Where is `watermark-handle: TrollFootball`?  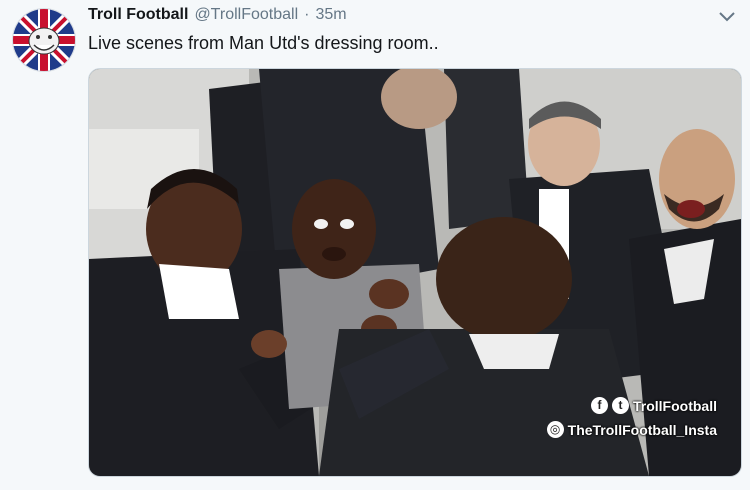
watermark-handle: TrollFootball is located at coordinates (675, 405).